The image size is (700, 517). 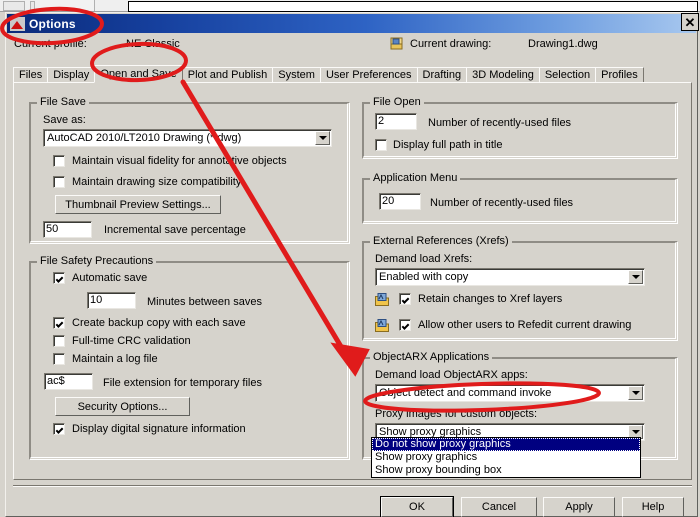 What do you see at coordinates (157, 182) in the screenshot?
I see `label-maintain-drawing-size: Maintain drawing size compatibility` at bounding box center [157, 182].